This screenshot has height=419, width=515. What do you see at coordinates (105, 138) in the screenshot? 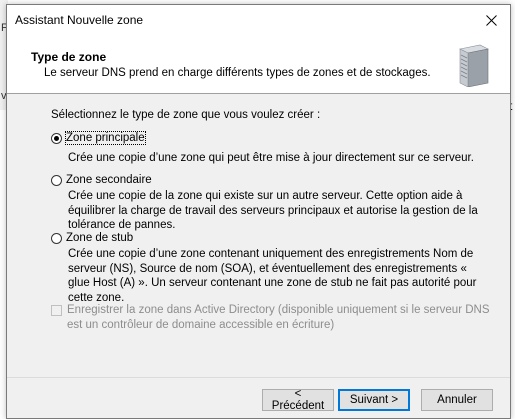
I see `radio-label: Zone principale` at bounding box center [105, 138].